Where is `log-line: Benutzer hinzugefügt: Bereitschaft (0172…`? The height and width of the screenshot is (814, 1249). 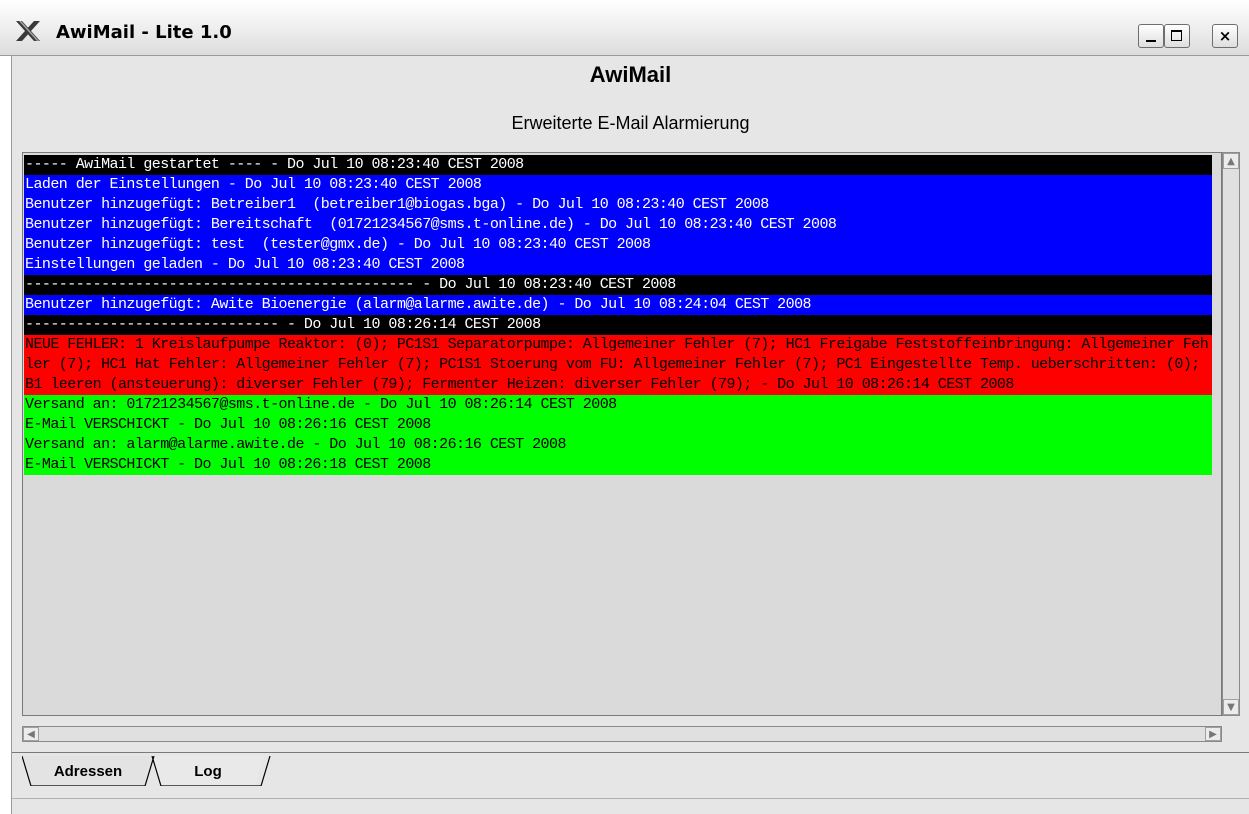
log-line: Benutzer hinzugefügt: Bereitschaft (0172… is located at coordinates (618, 225).